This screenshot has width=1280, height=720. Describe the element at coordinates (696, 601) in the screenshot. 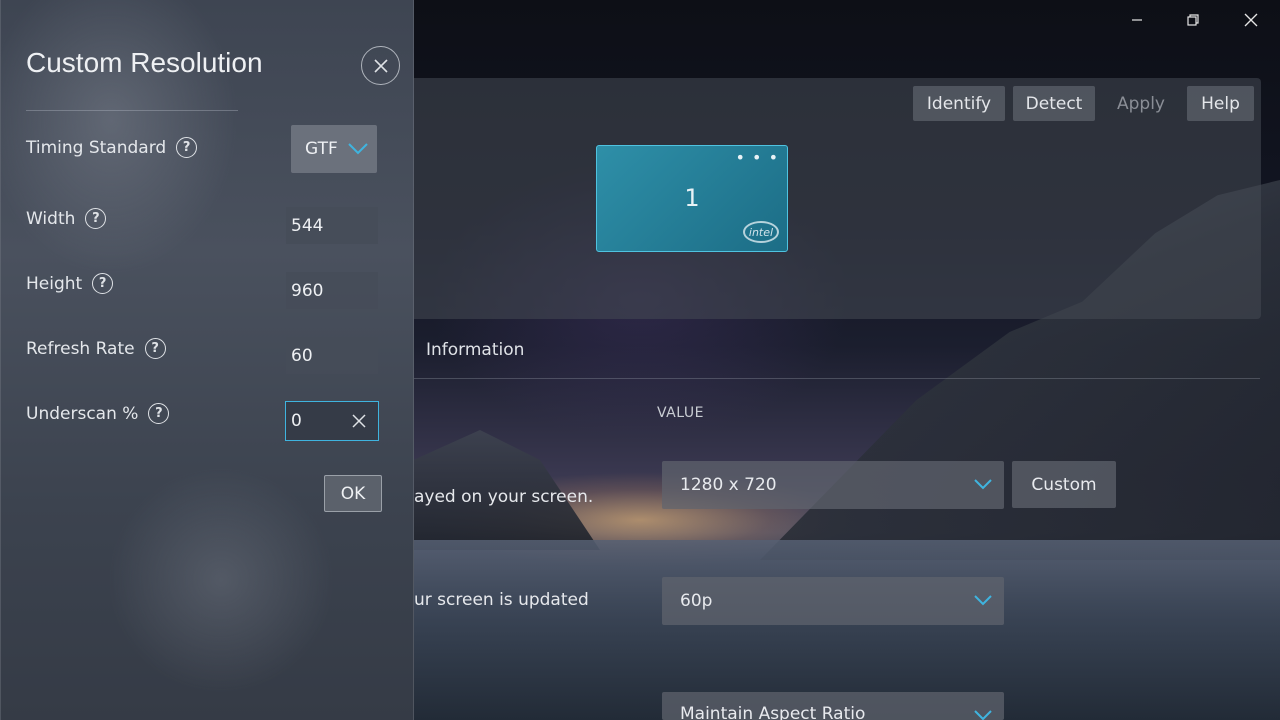

I see `refresh-rate-value: 60p` at that location.